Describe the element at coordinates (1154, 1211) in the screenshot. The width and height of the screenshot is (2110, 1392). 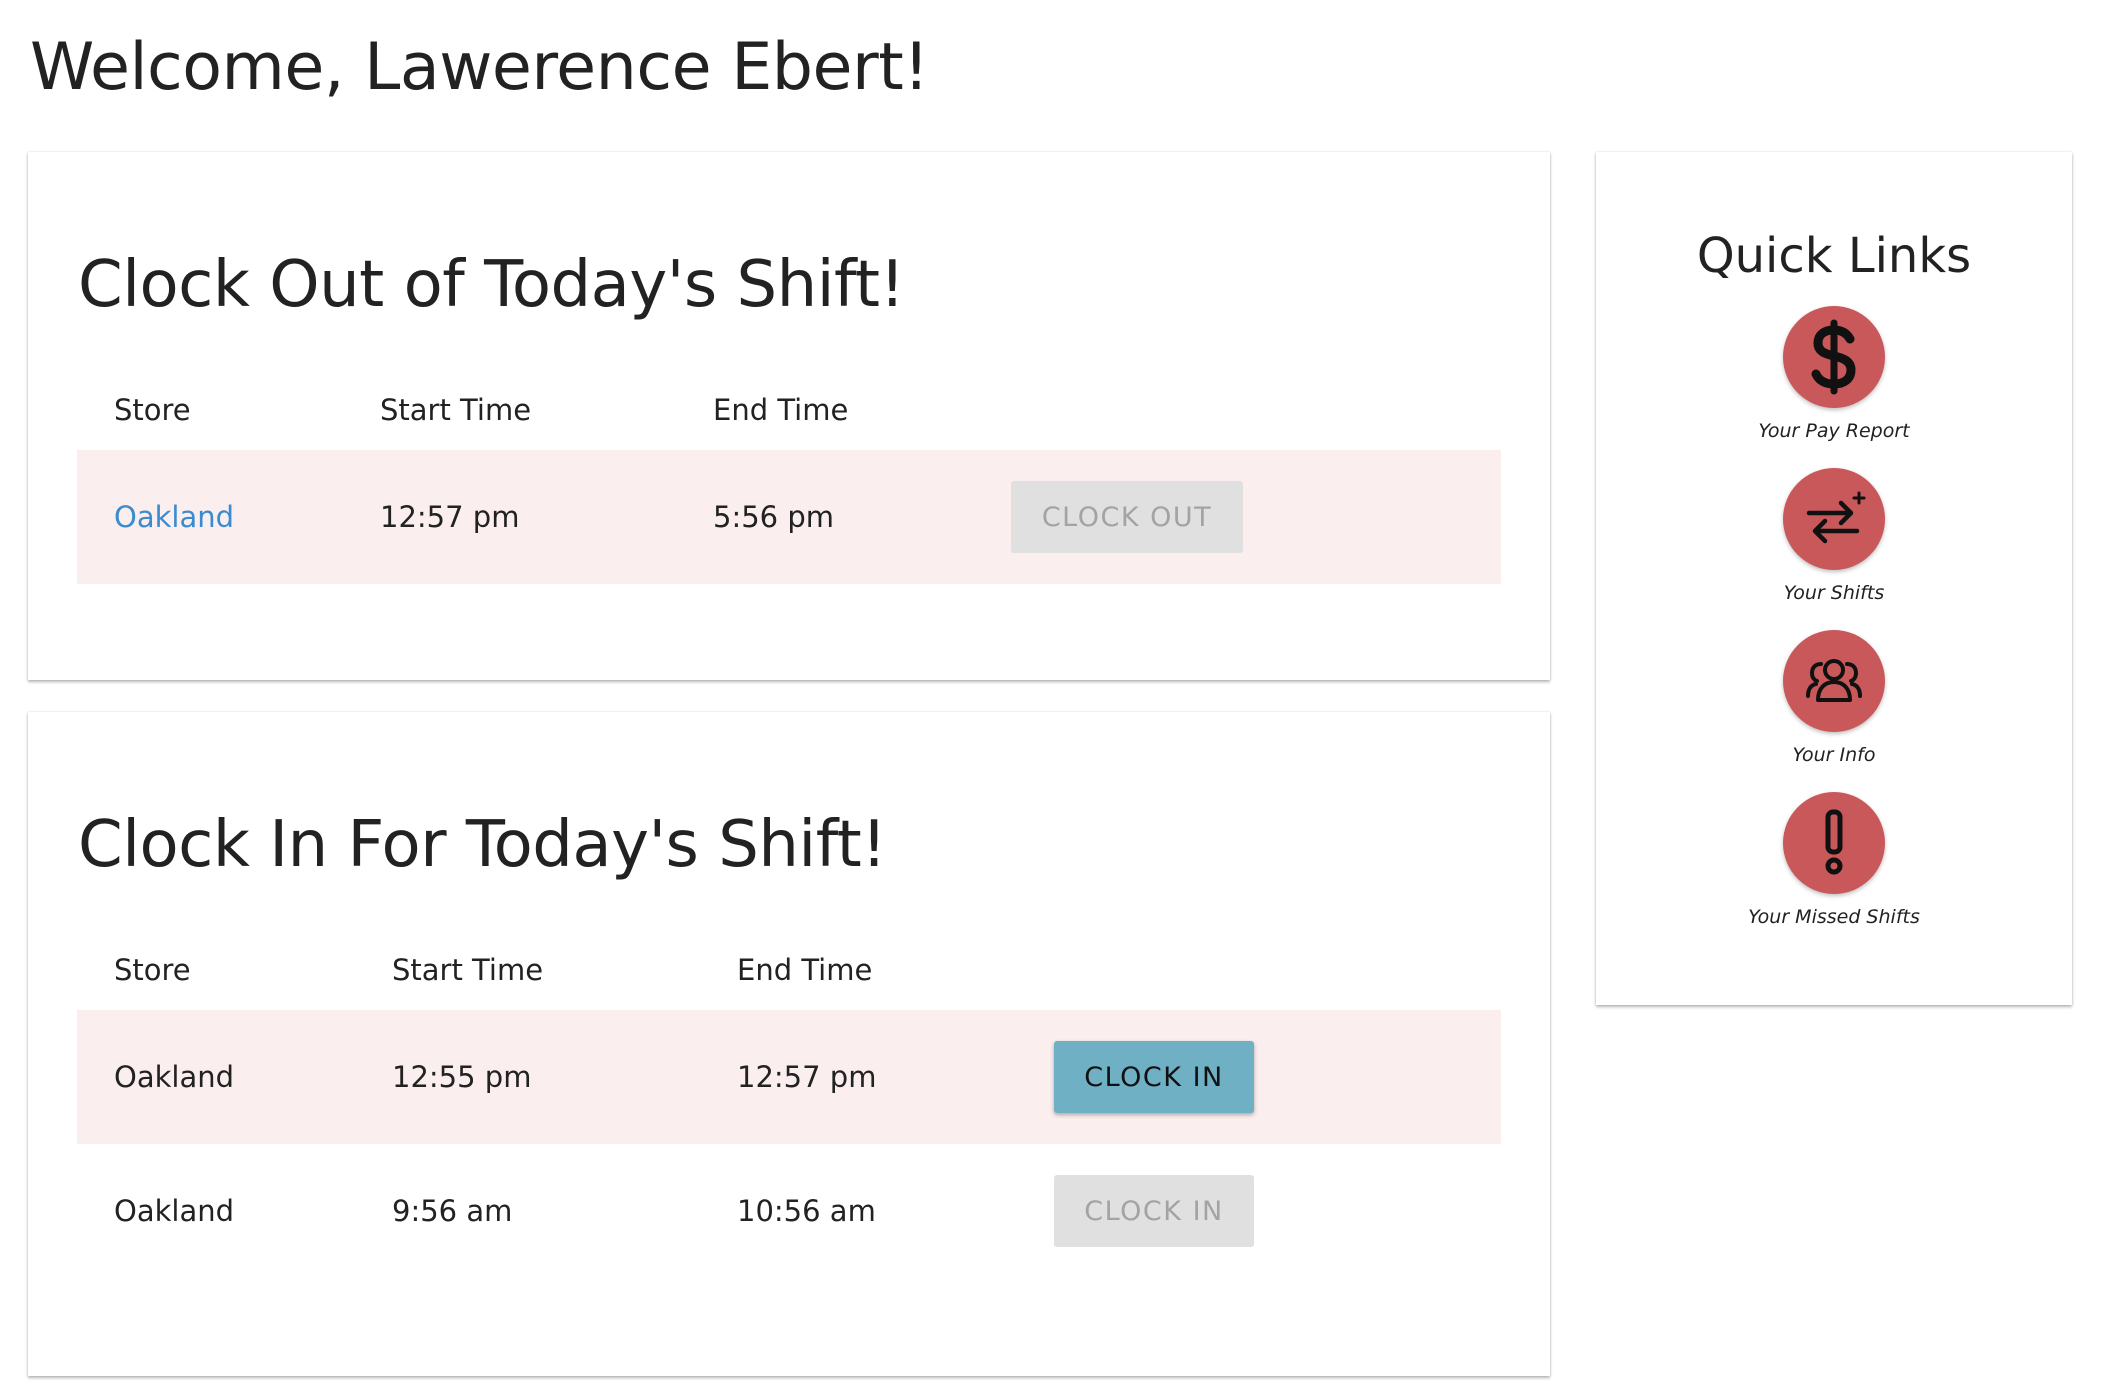
I see `clock-in-button-disabled: CLOCK IN` at that location.